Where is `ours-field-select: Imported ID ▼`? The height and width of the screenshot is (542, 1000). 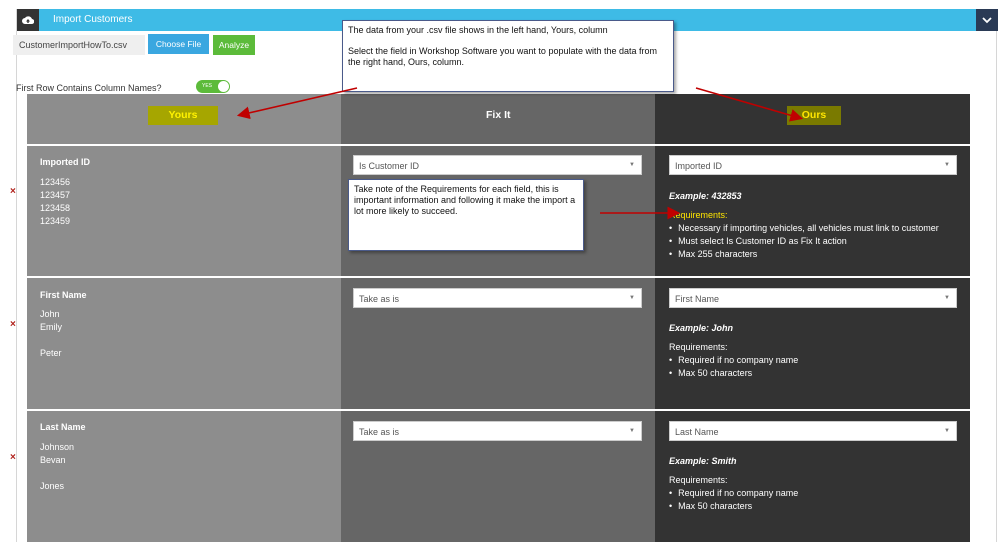 ours-field-select: Imported ID ▼ is located at coordinates (813, 165).